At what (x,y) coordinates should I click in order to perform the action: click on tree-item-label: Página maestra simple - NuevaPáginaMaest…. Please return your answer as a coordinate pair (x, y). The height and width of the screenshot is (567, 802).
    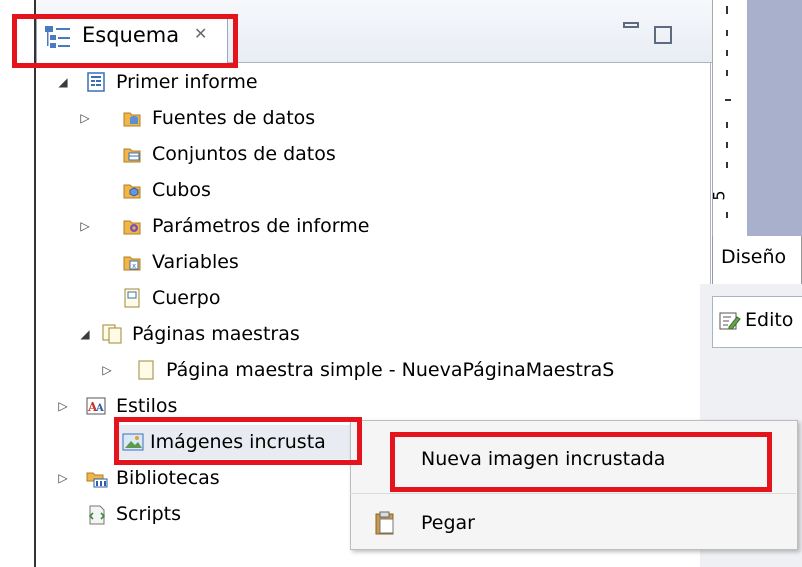
    Looking at the image, I should click on (390, 370).